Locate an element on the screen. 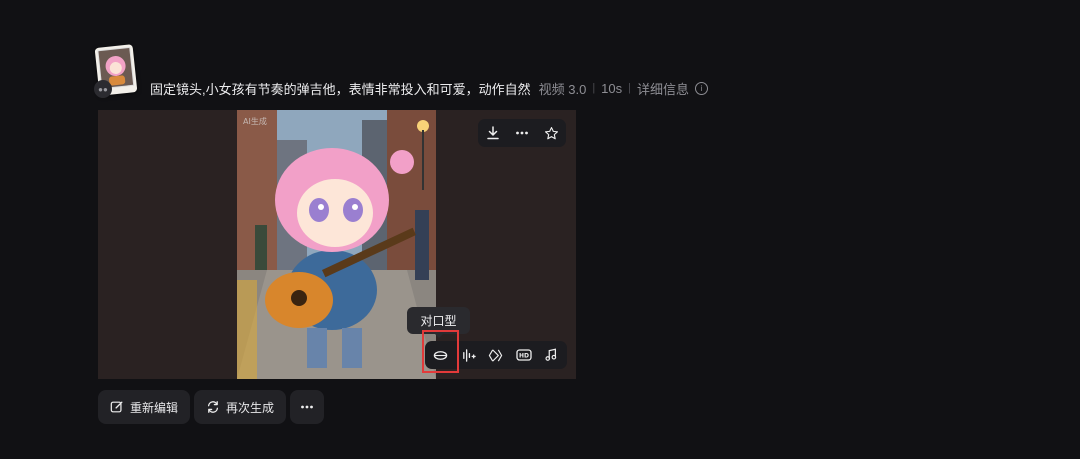  music-icon is located at coordinates (551, 355).